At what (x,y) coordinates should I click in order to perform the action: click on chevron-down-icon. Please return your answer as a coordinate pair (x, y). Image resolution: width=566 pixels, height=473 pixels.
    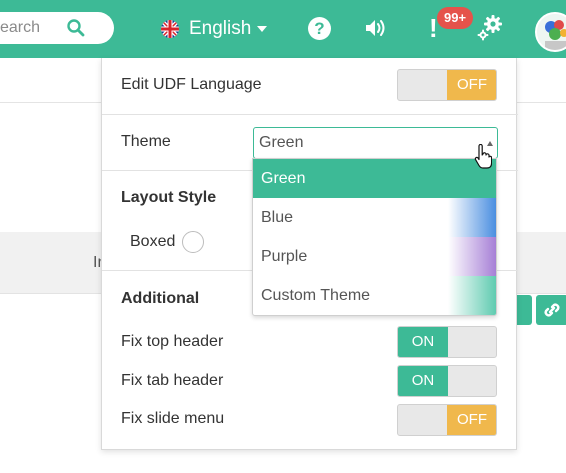
    Looking at the image, I should click on (262, 29).